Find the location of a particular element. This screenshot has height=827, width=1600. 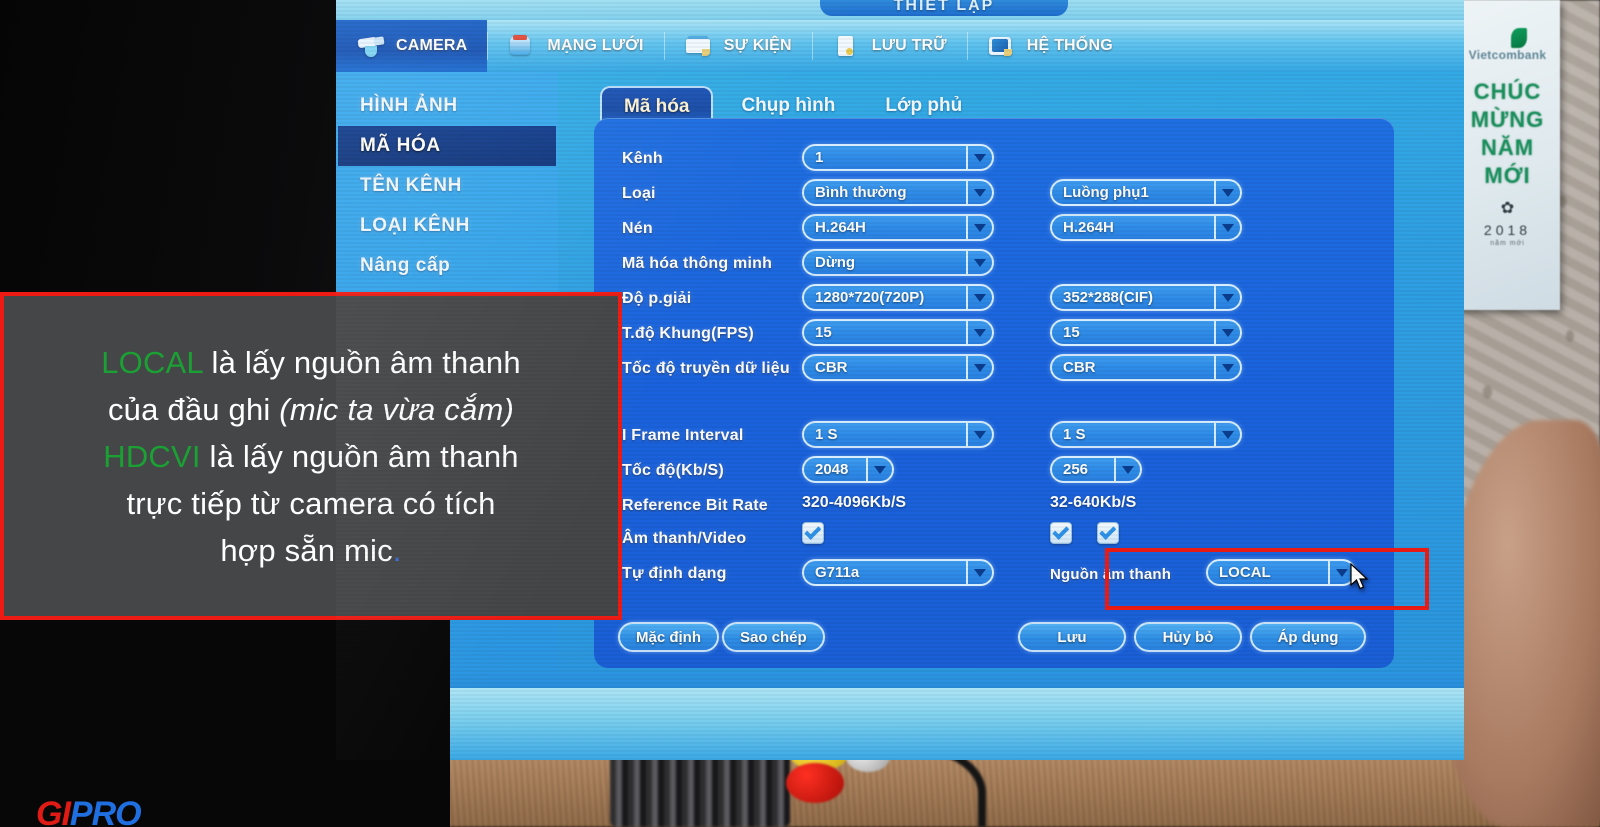

dropdown-resolution: 1280*720(720P) is located at coordinates (898, 297).